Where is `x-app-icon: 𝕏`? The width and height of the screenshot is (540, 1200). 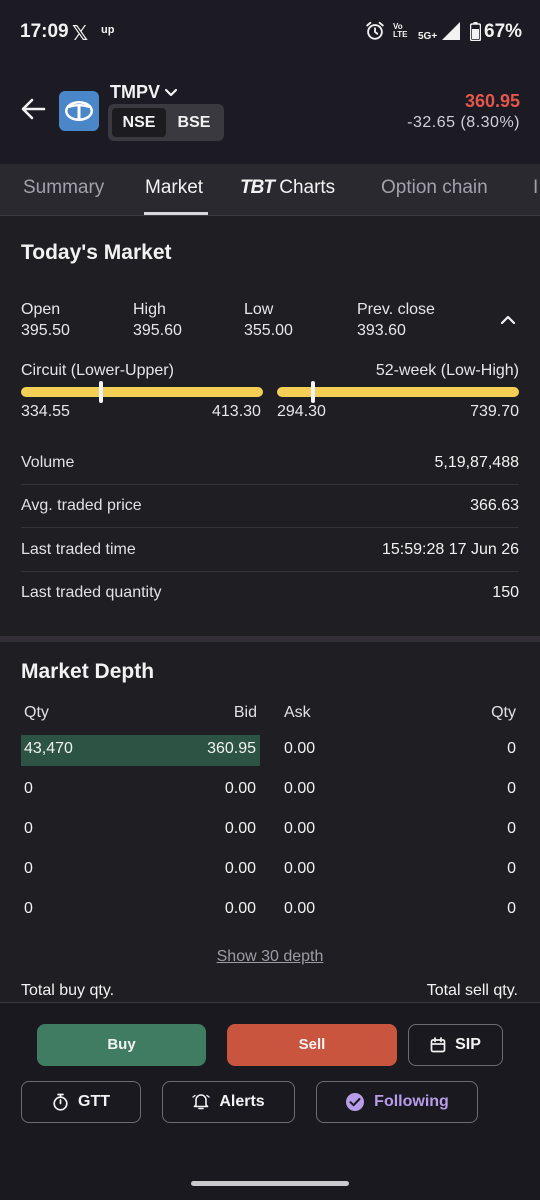 x-app-icon: 𝕏 is located at coordinates (80, 34).